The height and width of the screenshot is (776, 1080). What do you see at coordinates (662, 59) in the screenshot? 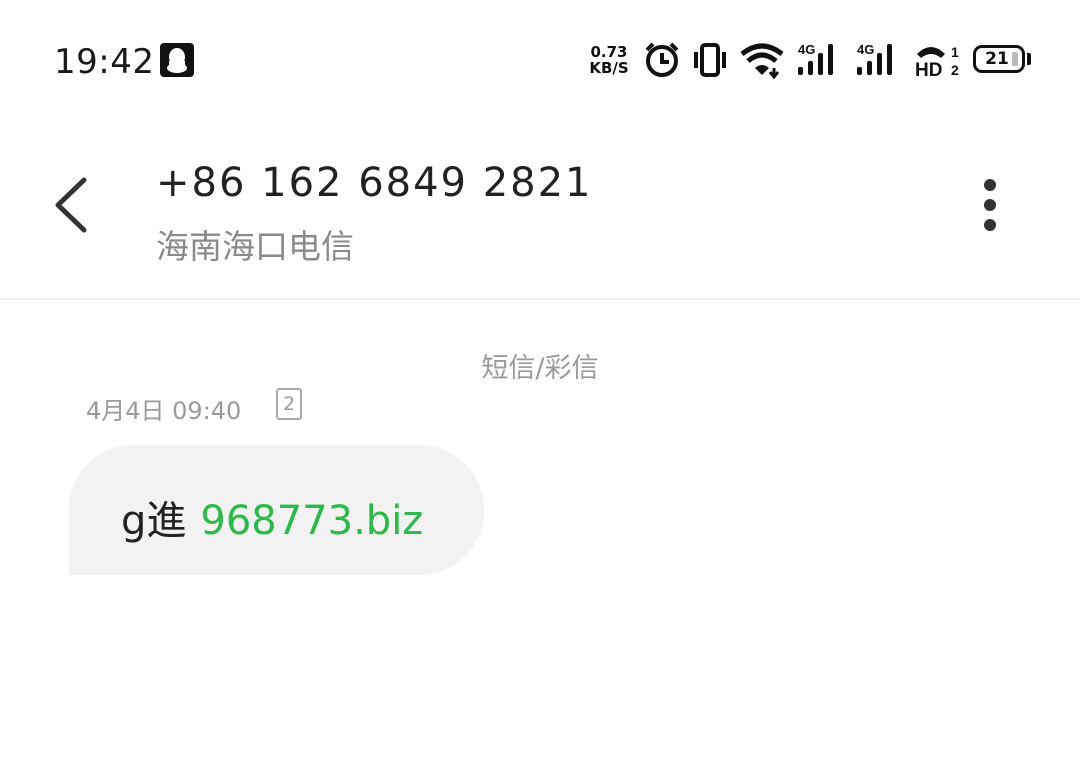
I see `alarm-icon` at bounding box center [662, 59].